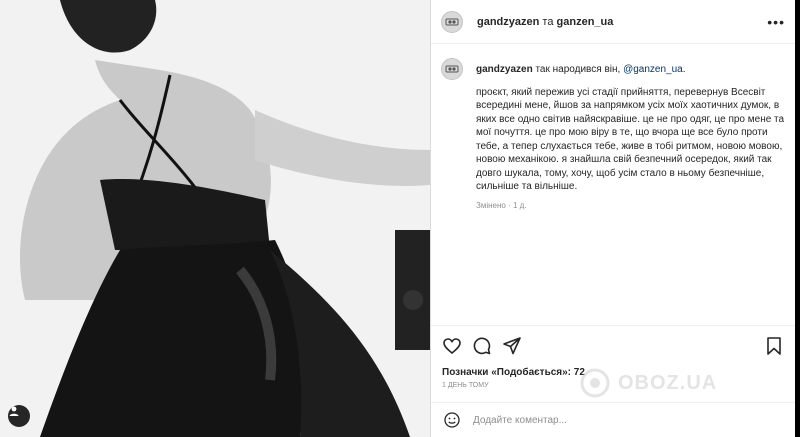 The image size is (800, 437). I want to click on user-tag-button, so click(19, 416).